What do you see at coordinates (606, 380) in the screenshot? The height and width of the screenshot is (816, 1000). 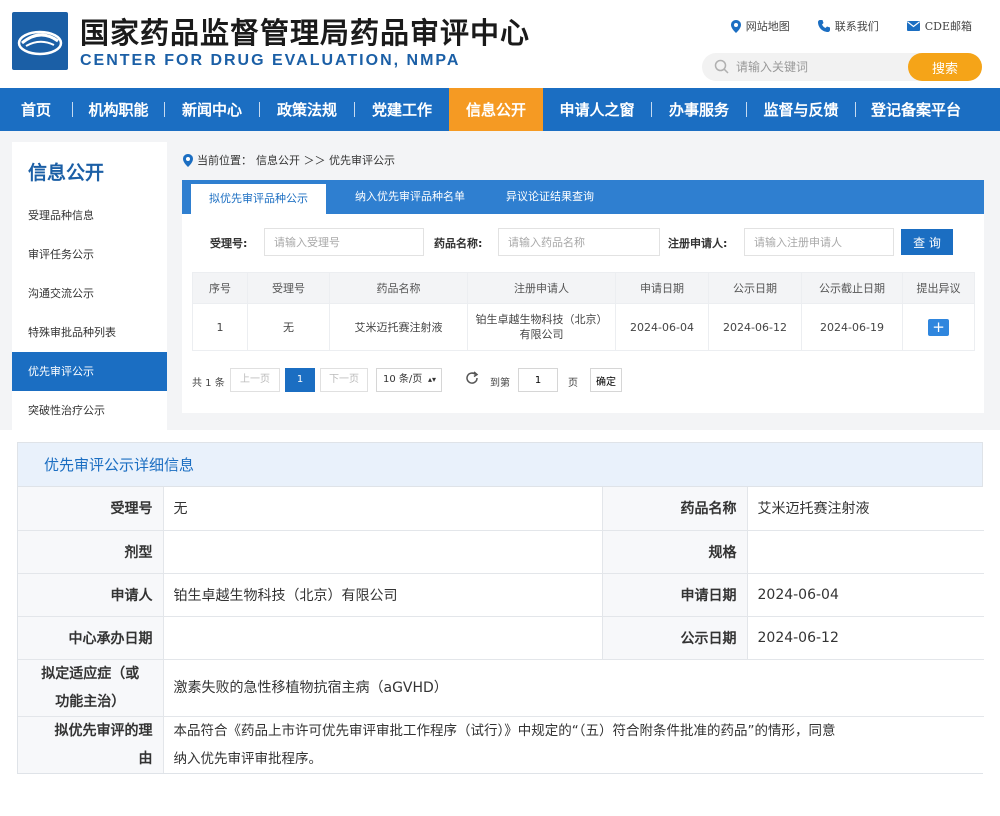 I see `goto-confirm-button: 确定` at bounding box center [606, 380].